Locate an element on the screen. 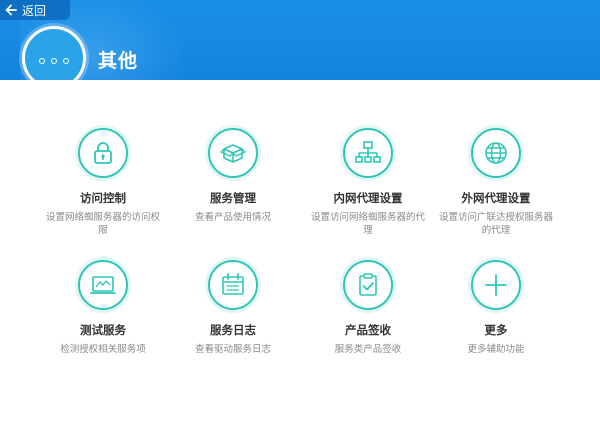 This screenshot has width=600, height=421. tile-more: 更多 更多辅助功能 is located at coordinates (496, 308).